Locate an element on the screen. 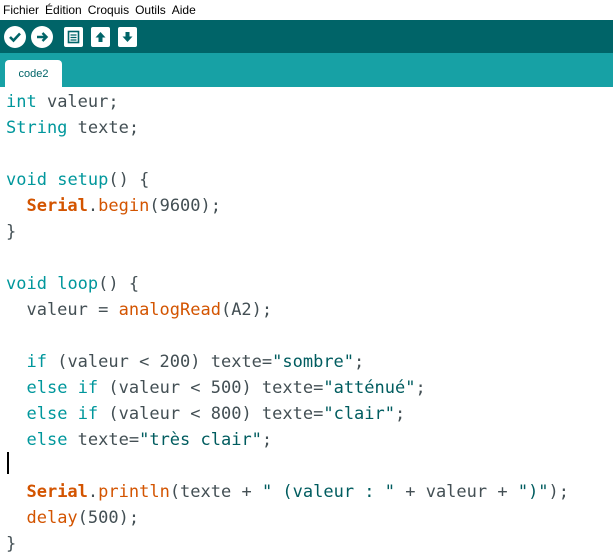 Image resolution: width=613 pixels, height=559 pixels. arrow-up-icon is located at coordinates (100, 37).